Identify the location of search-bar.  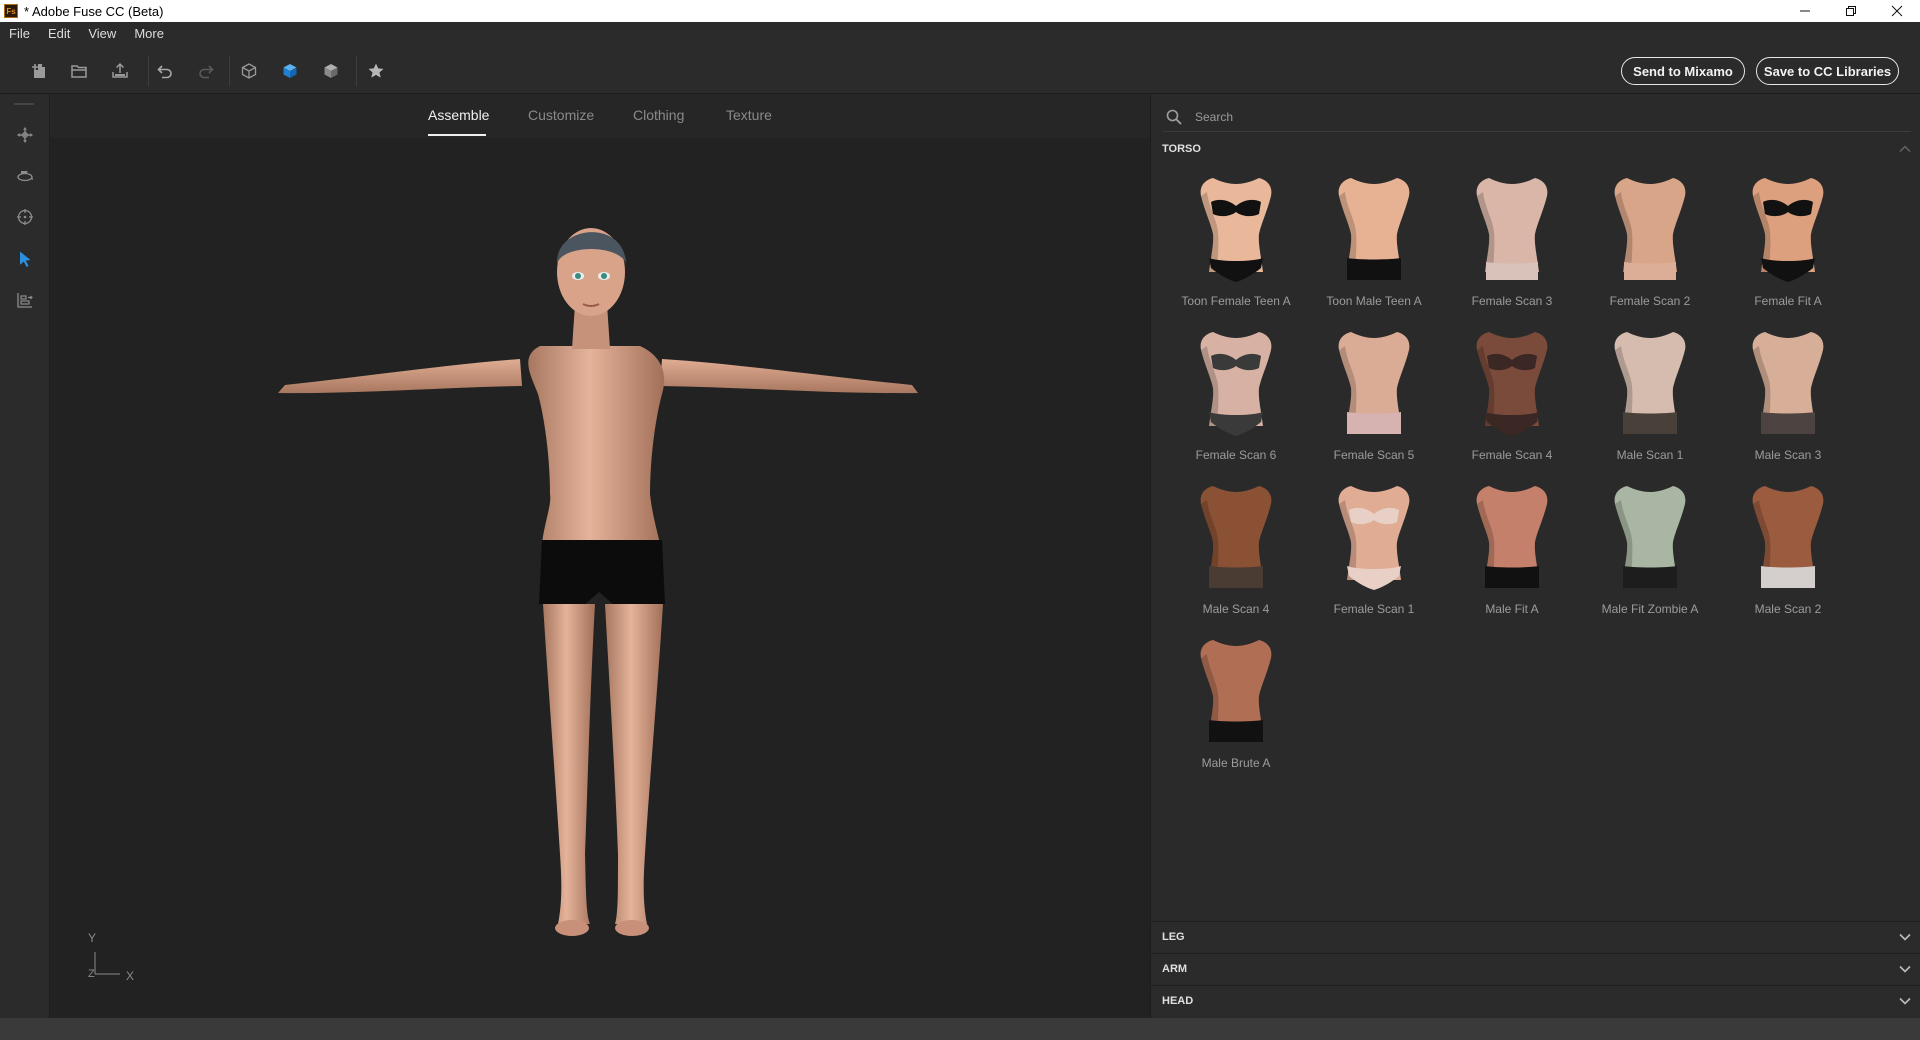
(1537, 117).